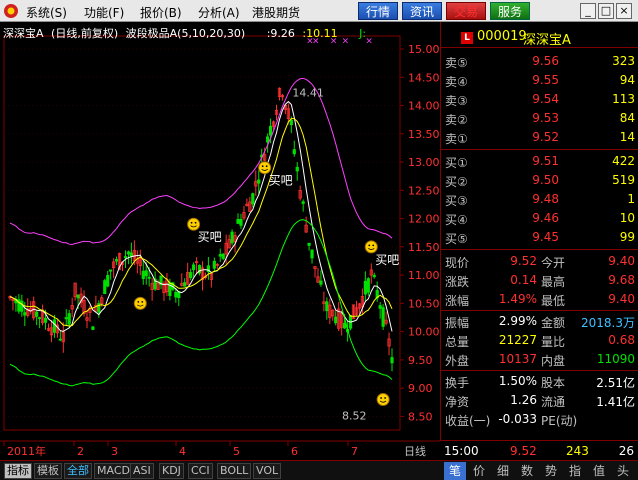  Describe the element at coordinates (456, 120) in the screenshot. I see `ask-label: 卖②` at that location.